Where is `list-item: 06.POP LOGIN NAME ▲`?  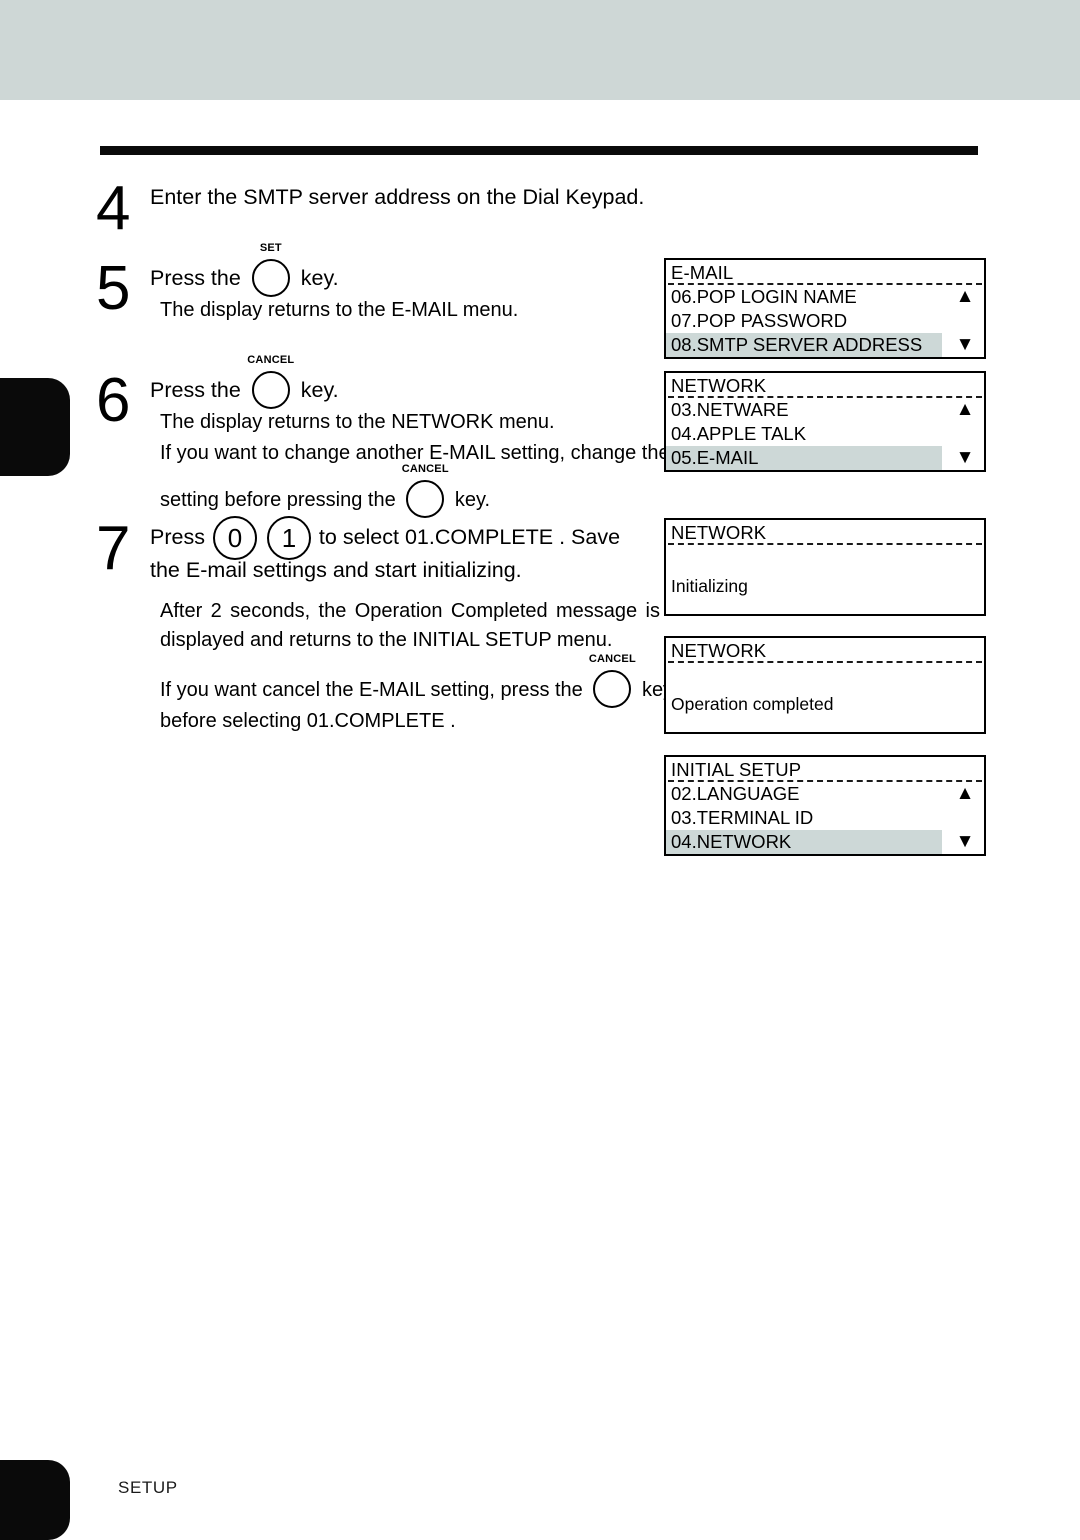
list-item: 06.POP LOGIN NAME ▲ is located at coordinates (825, 297).